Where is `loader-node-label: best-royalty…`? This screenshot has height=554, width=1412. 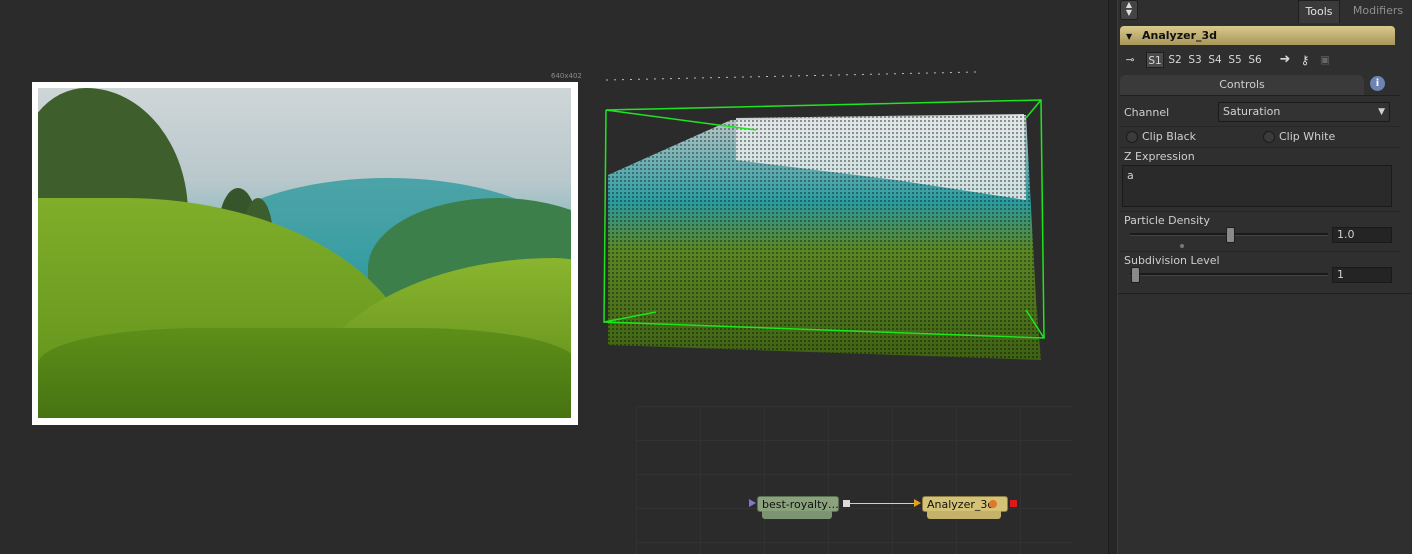 loader-node-label: best-royalty… is located at coordinates (800, 504).